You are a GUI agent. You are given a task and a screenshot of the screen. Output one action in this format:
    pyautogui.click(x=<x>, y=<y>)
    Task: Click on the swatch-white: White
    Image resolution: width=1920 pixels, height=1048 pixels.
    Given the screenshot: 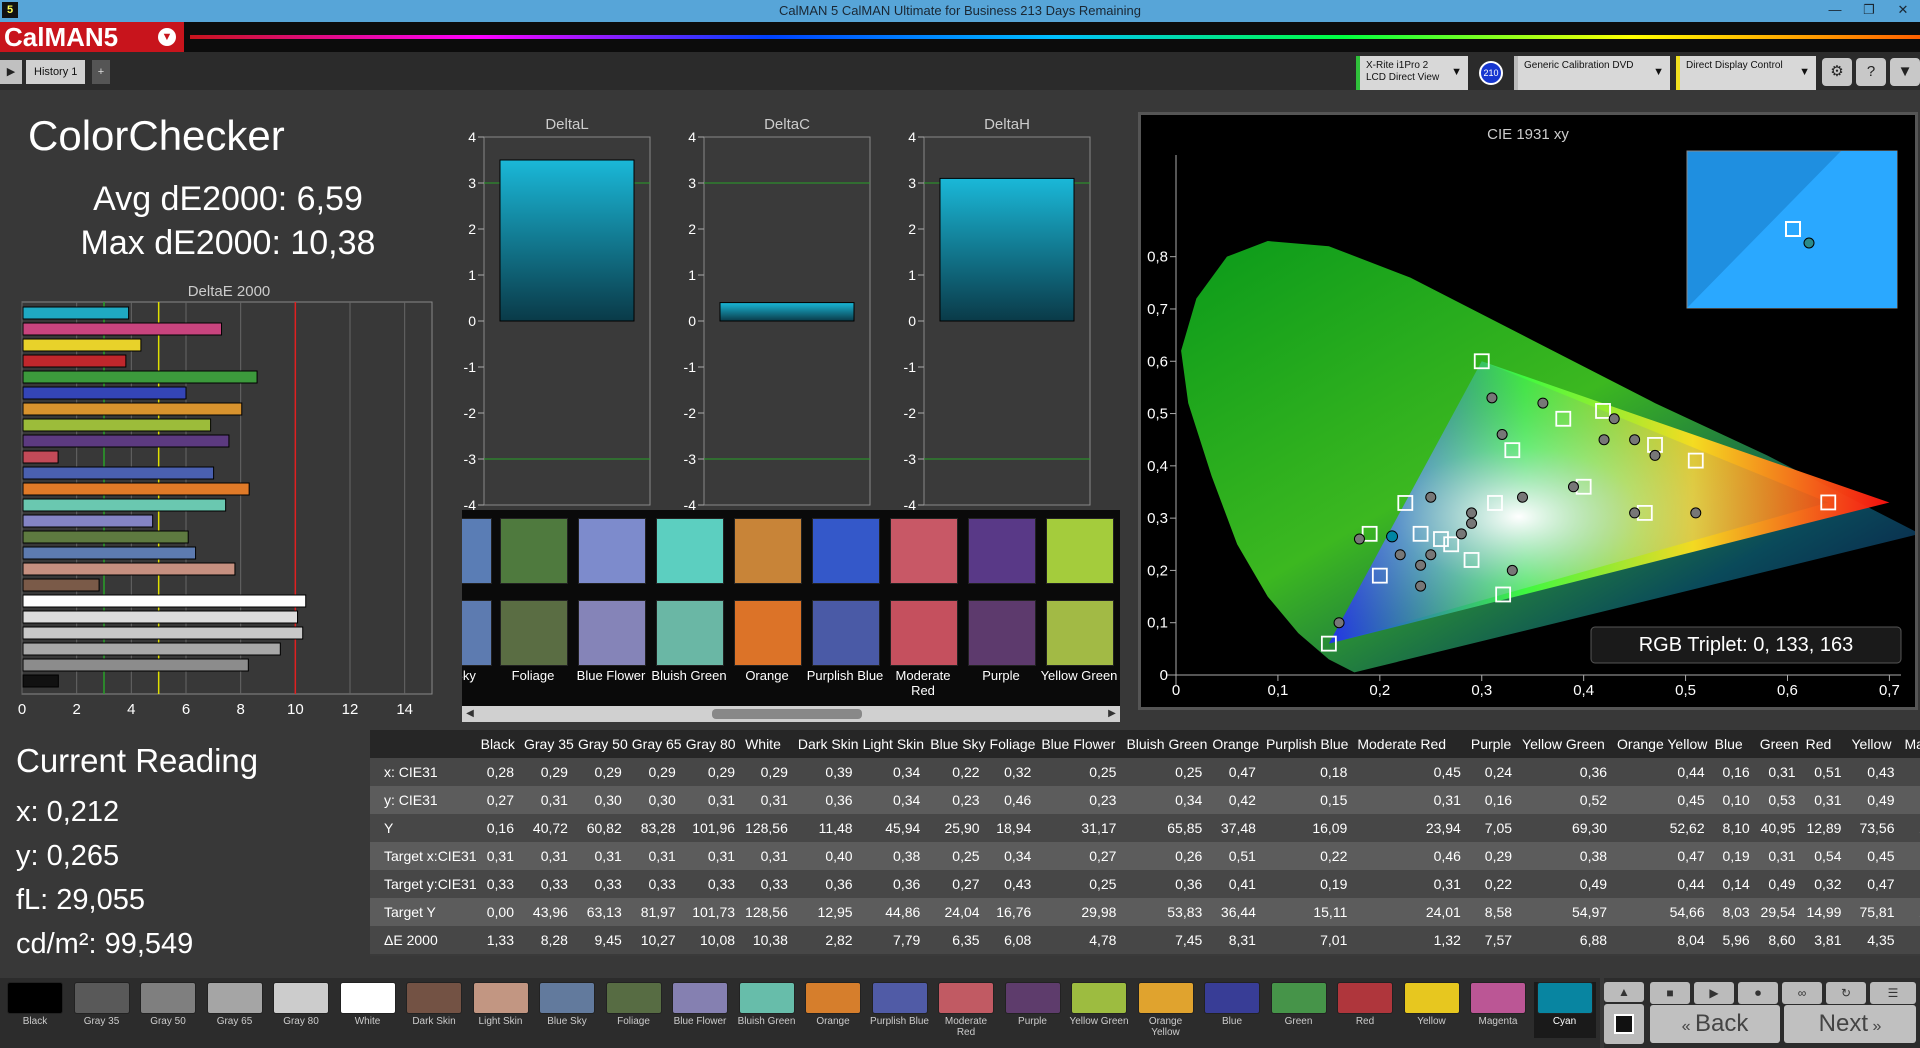 What is the action you would take?
    pyautogui.click(x=368, y=1010)
    